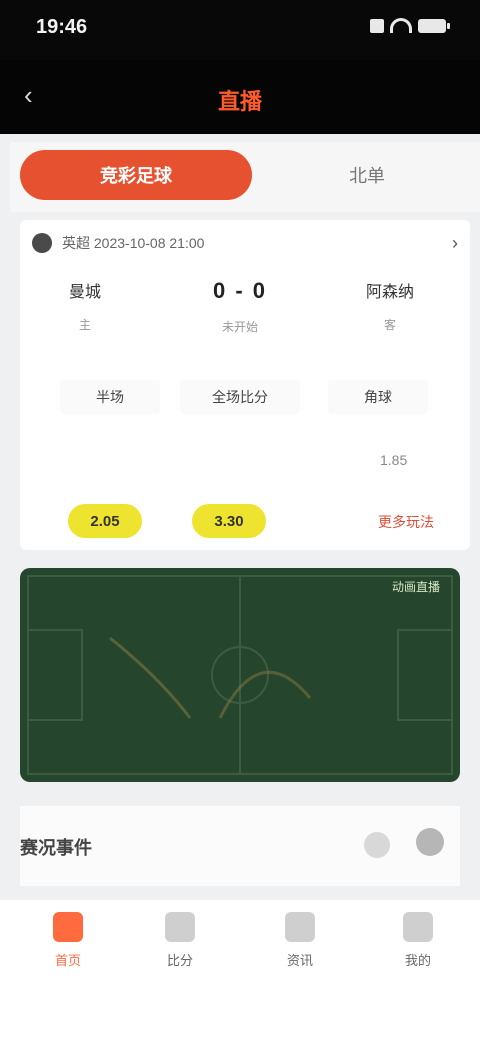 This screenshot has height=1040, width=480. Describe the element at coordinates (239, 327) in the screenshot. I see `match-status: 未开始` at that location.